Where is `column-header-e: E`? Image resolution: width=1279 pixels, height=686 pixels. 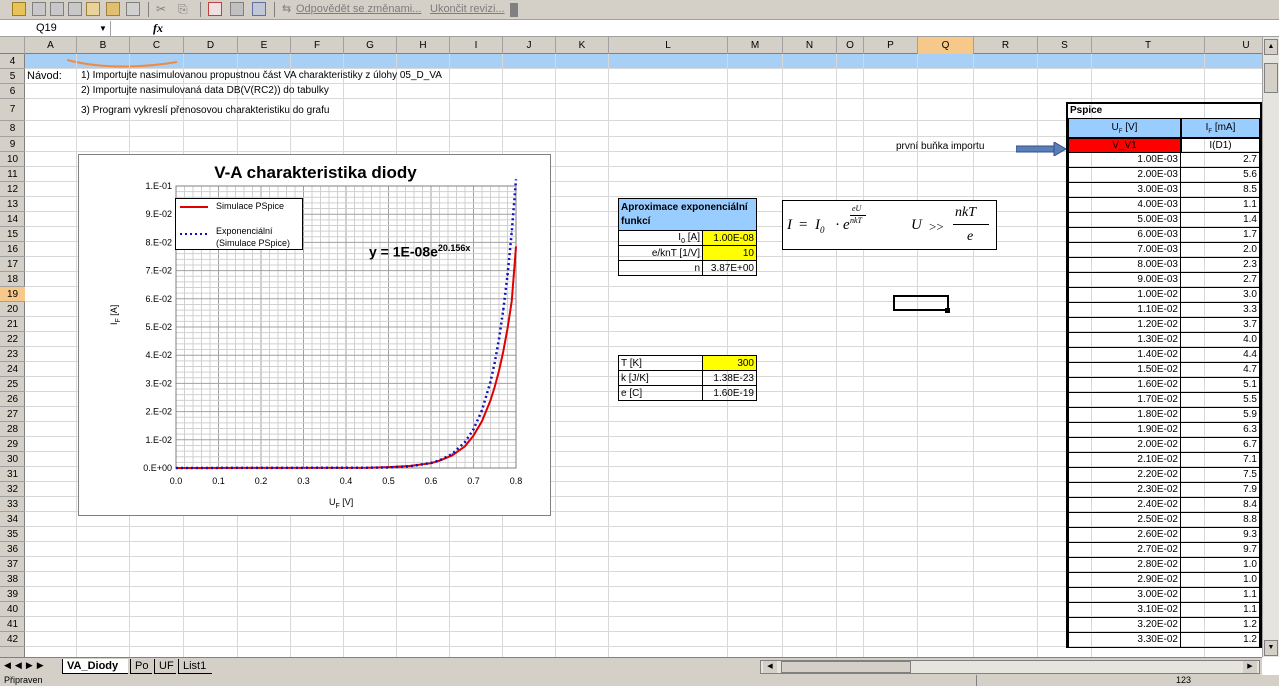
column-header-e: E is located at coordinates (264, 45).